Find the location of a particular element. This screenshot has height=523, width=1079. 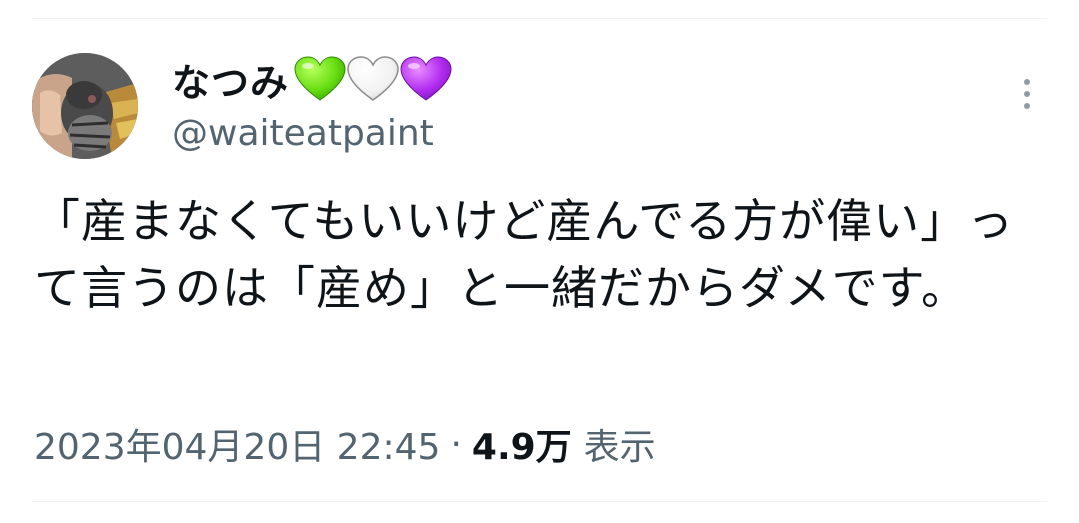

avatar is located at coordinates (85, 106).